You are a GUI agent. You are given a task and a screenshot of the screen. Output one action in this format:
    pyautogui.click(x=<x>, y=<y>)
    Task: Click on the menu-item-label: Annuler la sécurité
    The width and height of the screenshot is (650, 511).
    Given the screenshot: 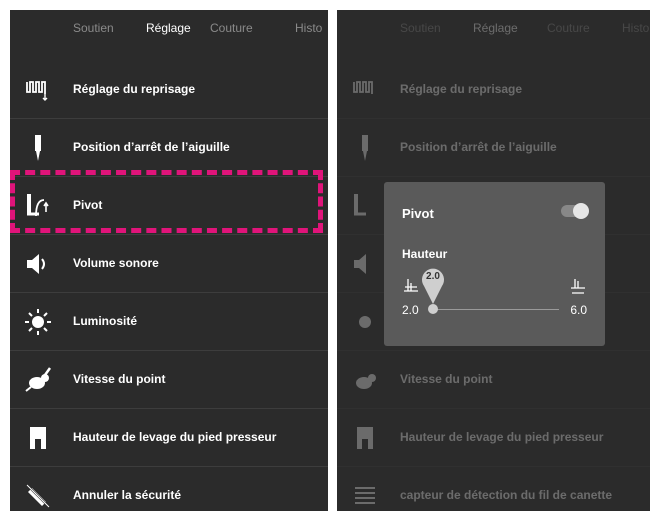 What is the action you would take?
    pyautogui.click(x=127, y=495)
    